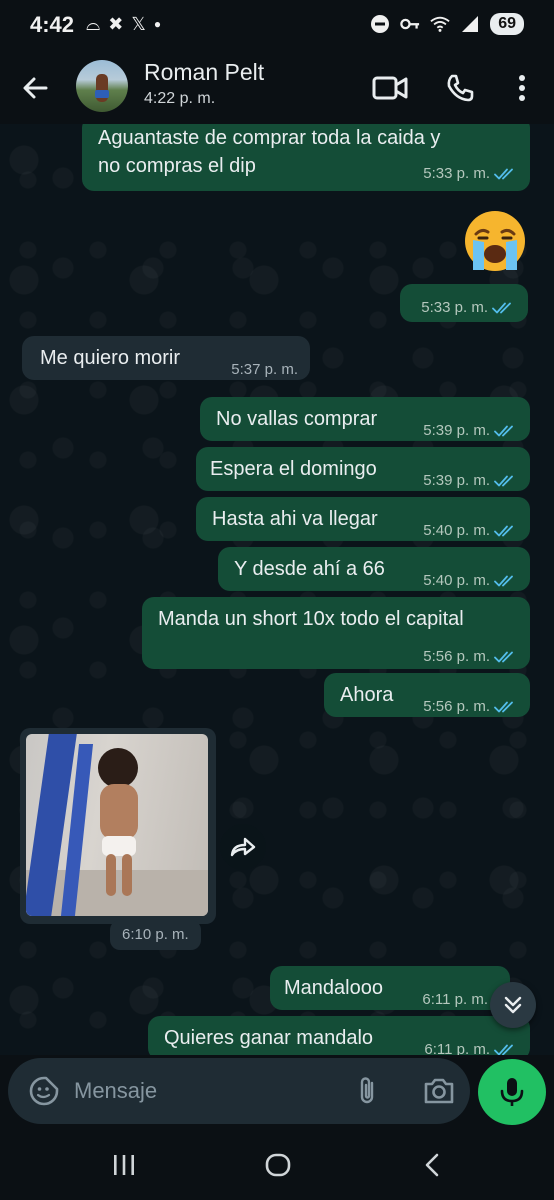 The height and width of the screenshot is (1200, 554). I want to click on message-bubble-outgoing: Ahora 5:56 p. m., so click(427, 695).